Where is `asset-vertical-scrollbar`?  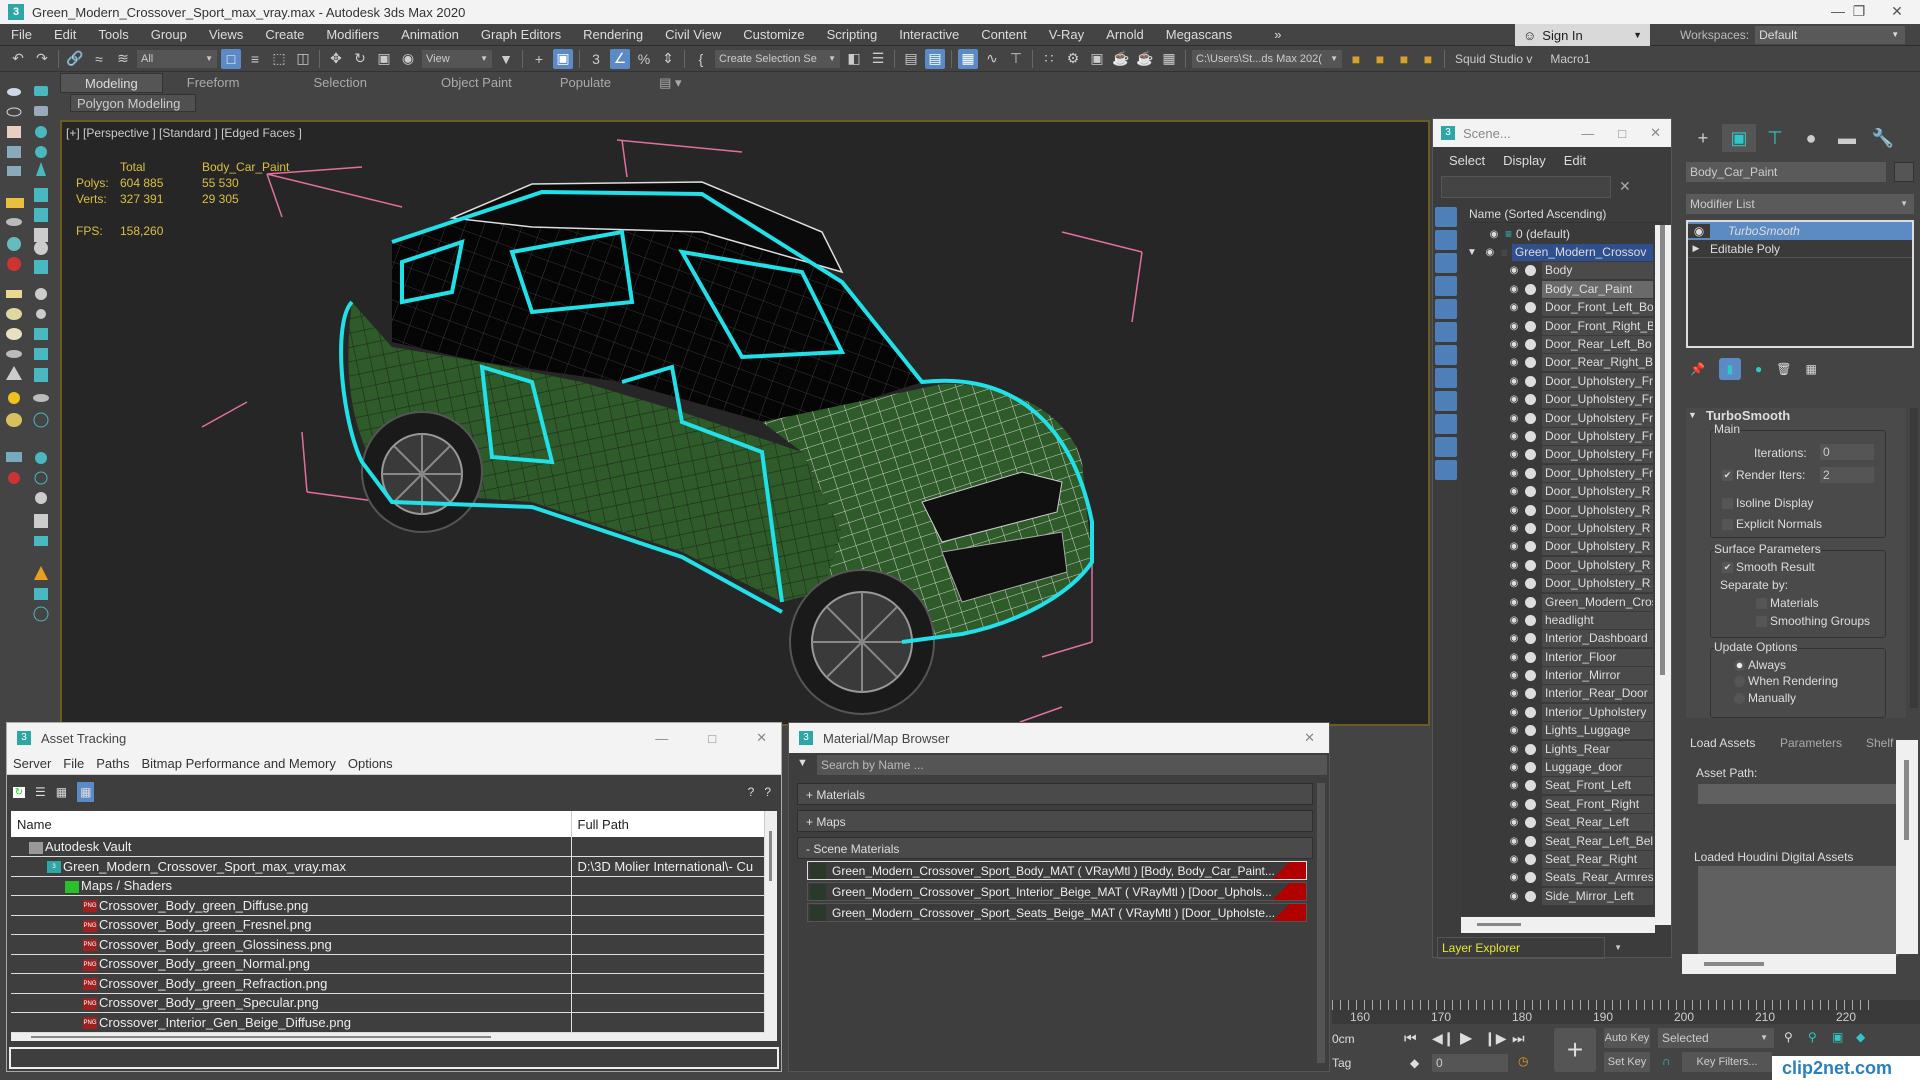
asset-vertical-scrollbar is located at coordinates (771, 926).